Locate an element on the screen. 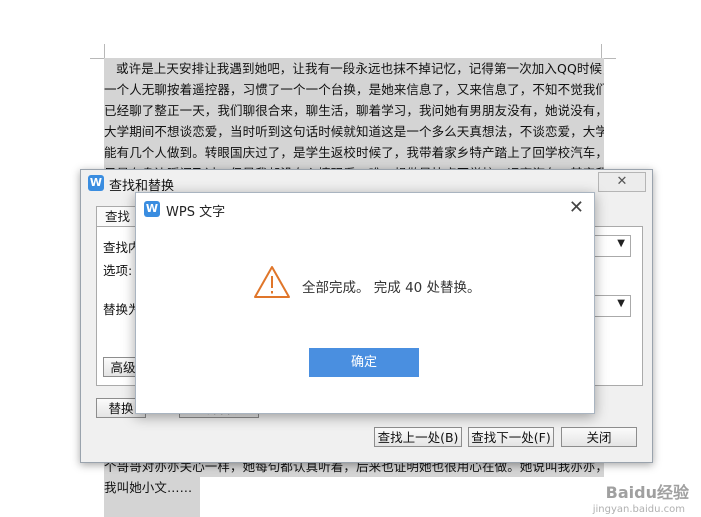 The image size is (701, 517). crop-mark-left is located at coordinates (97, 51).